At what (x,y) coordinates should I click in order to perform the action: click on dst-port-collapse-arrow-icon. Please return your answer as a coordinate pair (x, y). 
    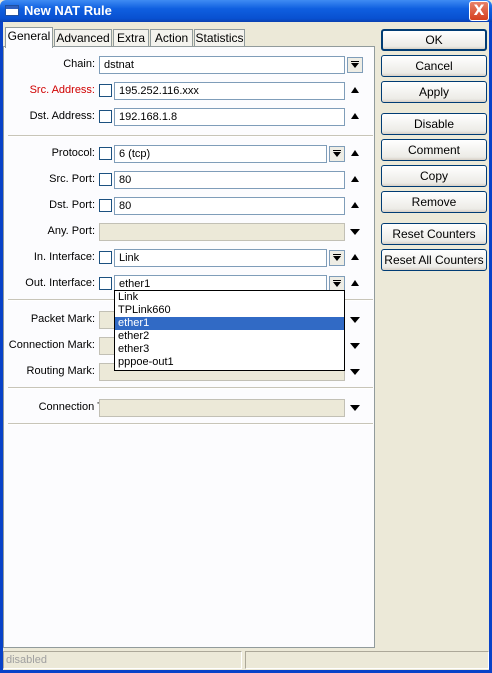
    Looking at the image, I should click on (355, 205).